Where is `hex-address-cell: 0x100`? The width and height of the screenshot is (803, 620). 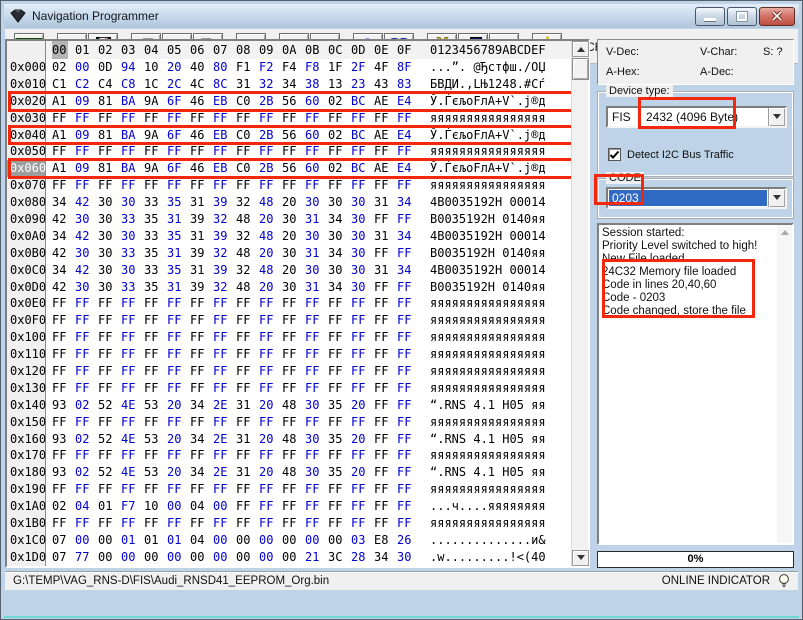 hex-address-cell: 0x100 is located at coordinates (26, 338).